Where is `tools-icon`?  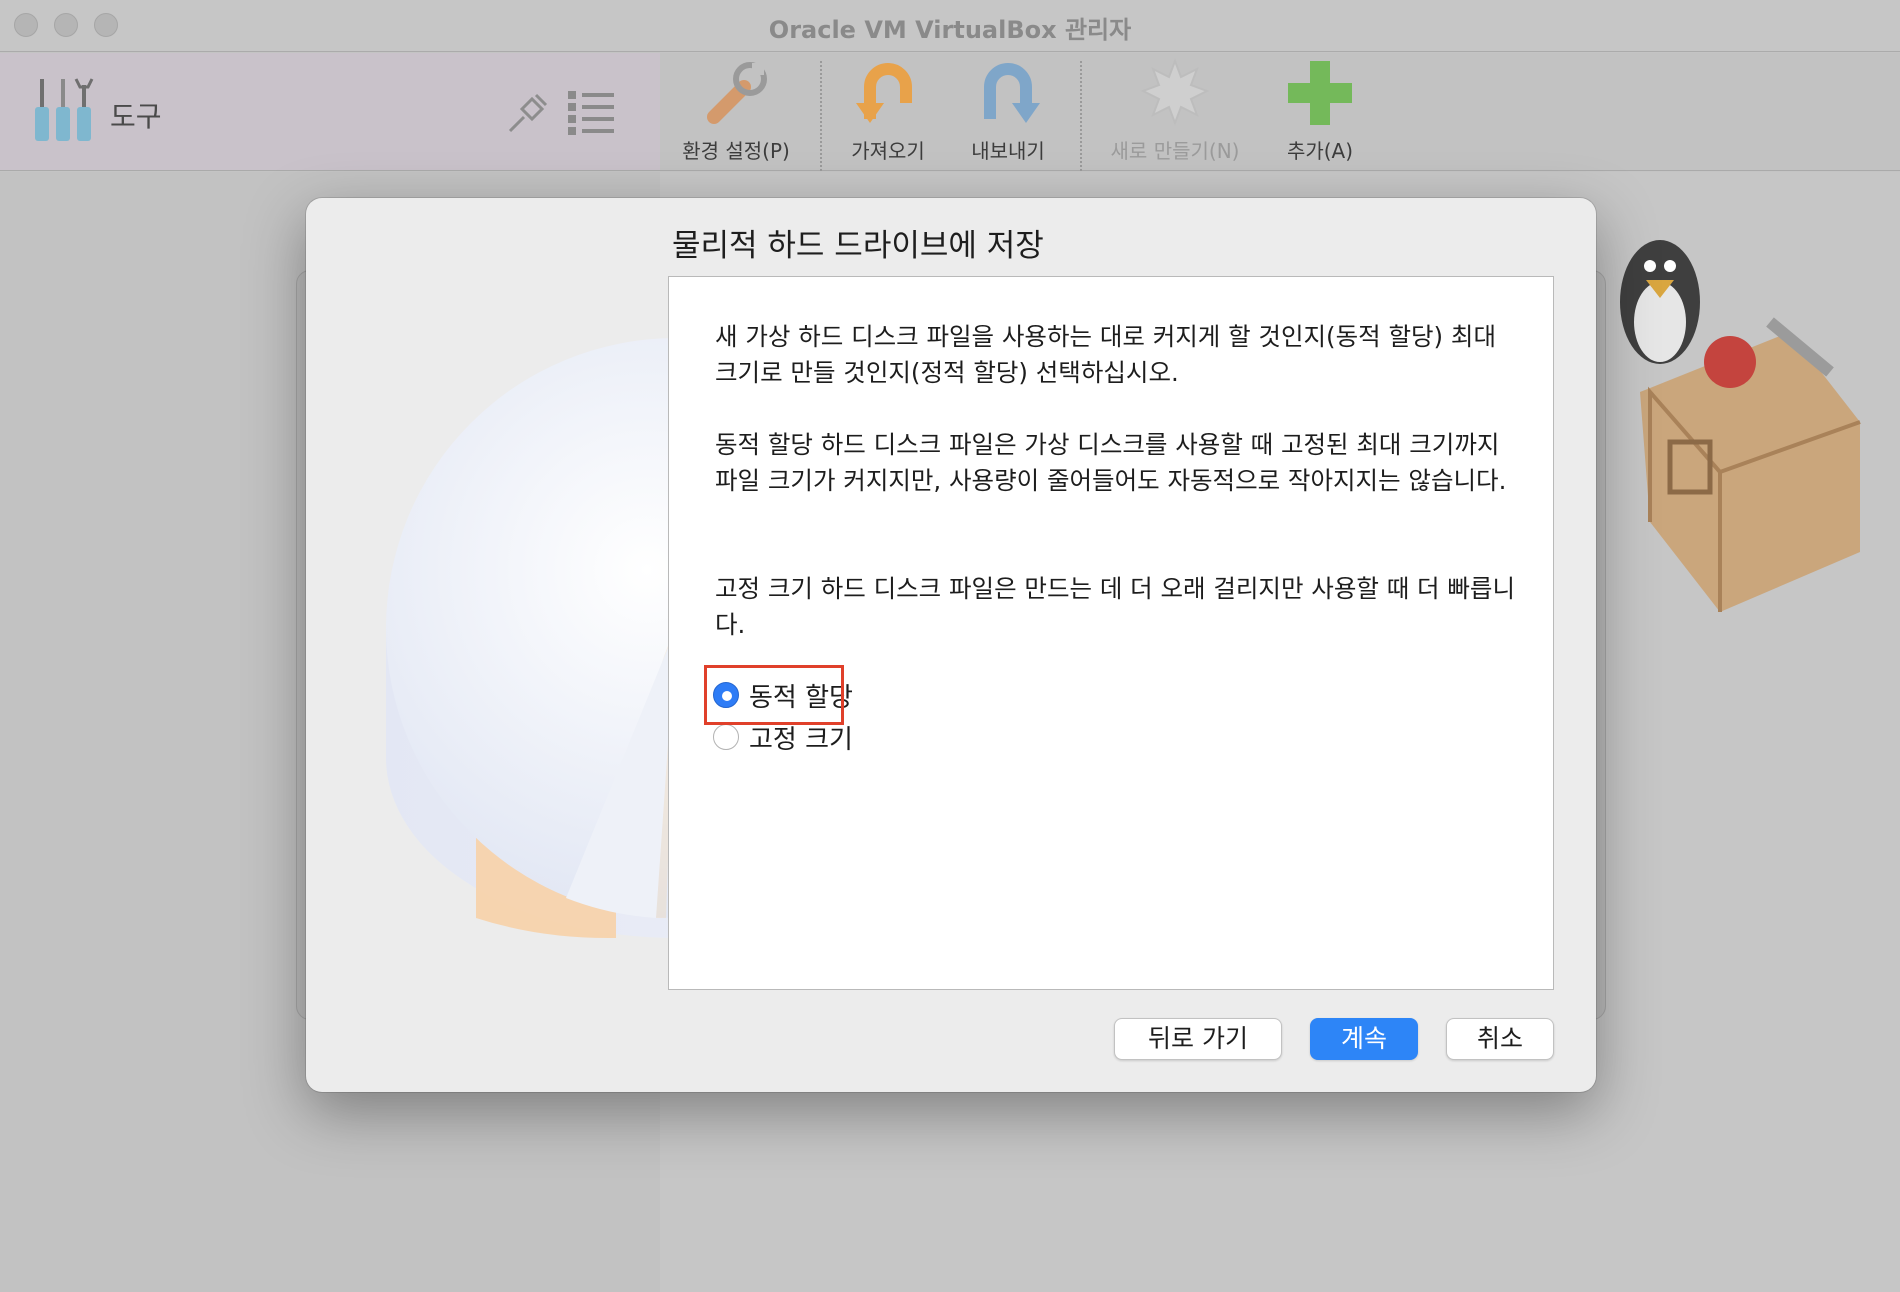 tools-icon is located at coordinates (64, 109).